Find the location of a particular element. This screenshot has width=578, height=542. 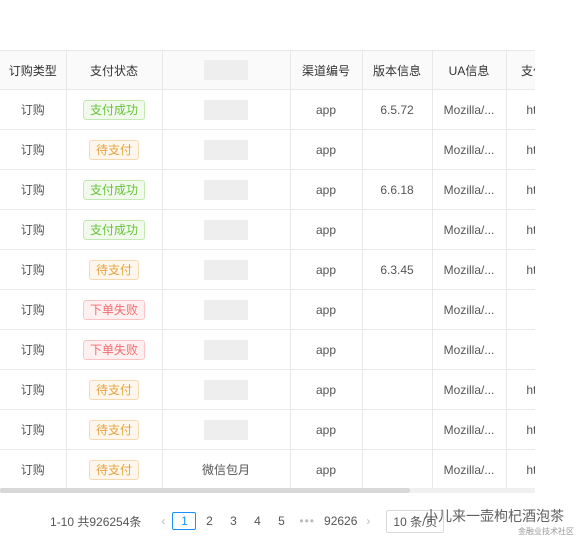

page-1: 1 is located at coordinates (184, 521).